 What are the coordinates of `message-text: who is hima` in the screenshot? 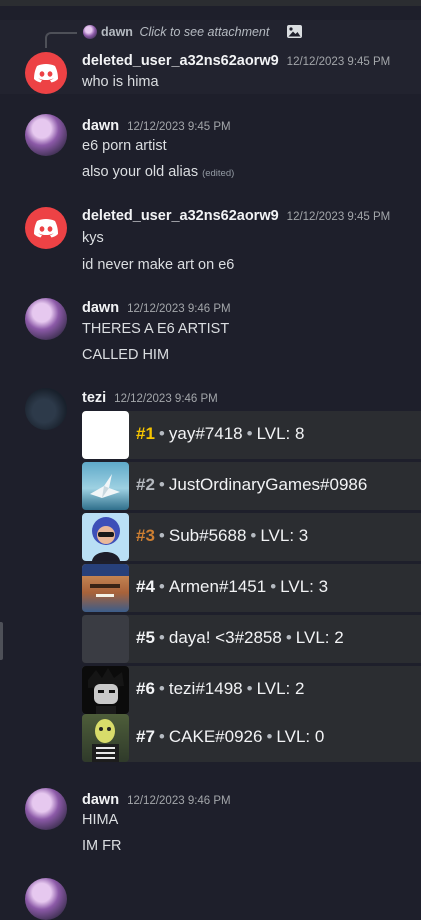 It's located at (120, 82).